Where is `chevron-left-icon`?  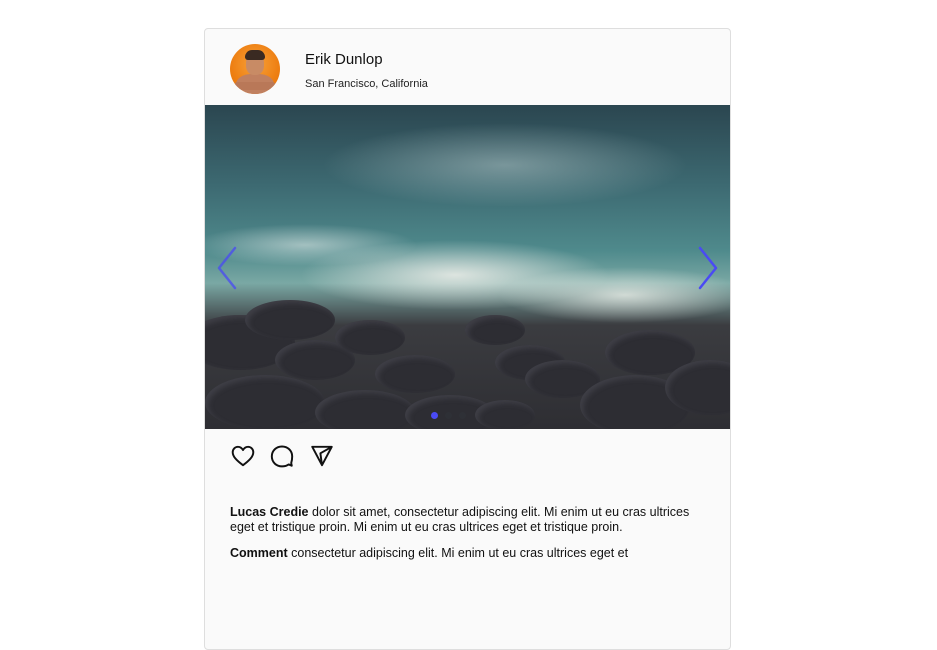
chevron-left-icon is located at coordinates (227, 268).